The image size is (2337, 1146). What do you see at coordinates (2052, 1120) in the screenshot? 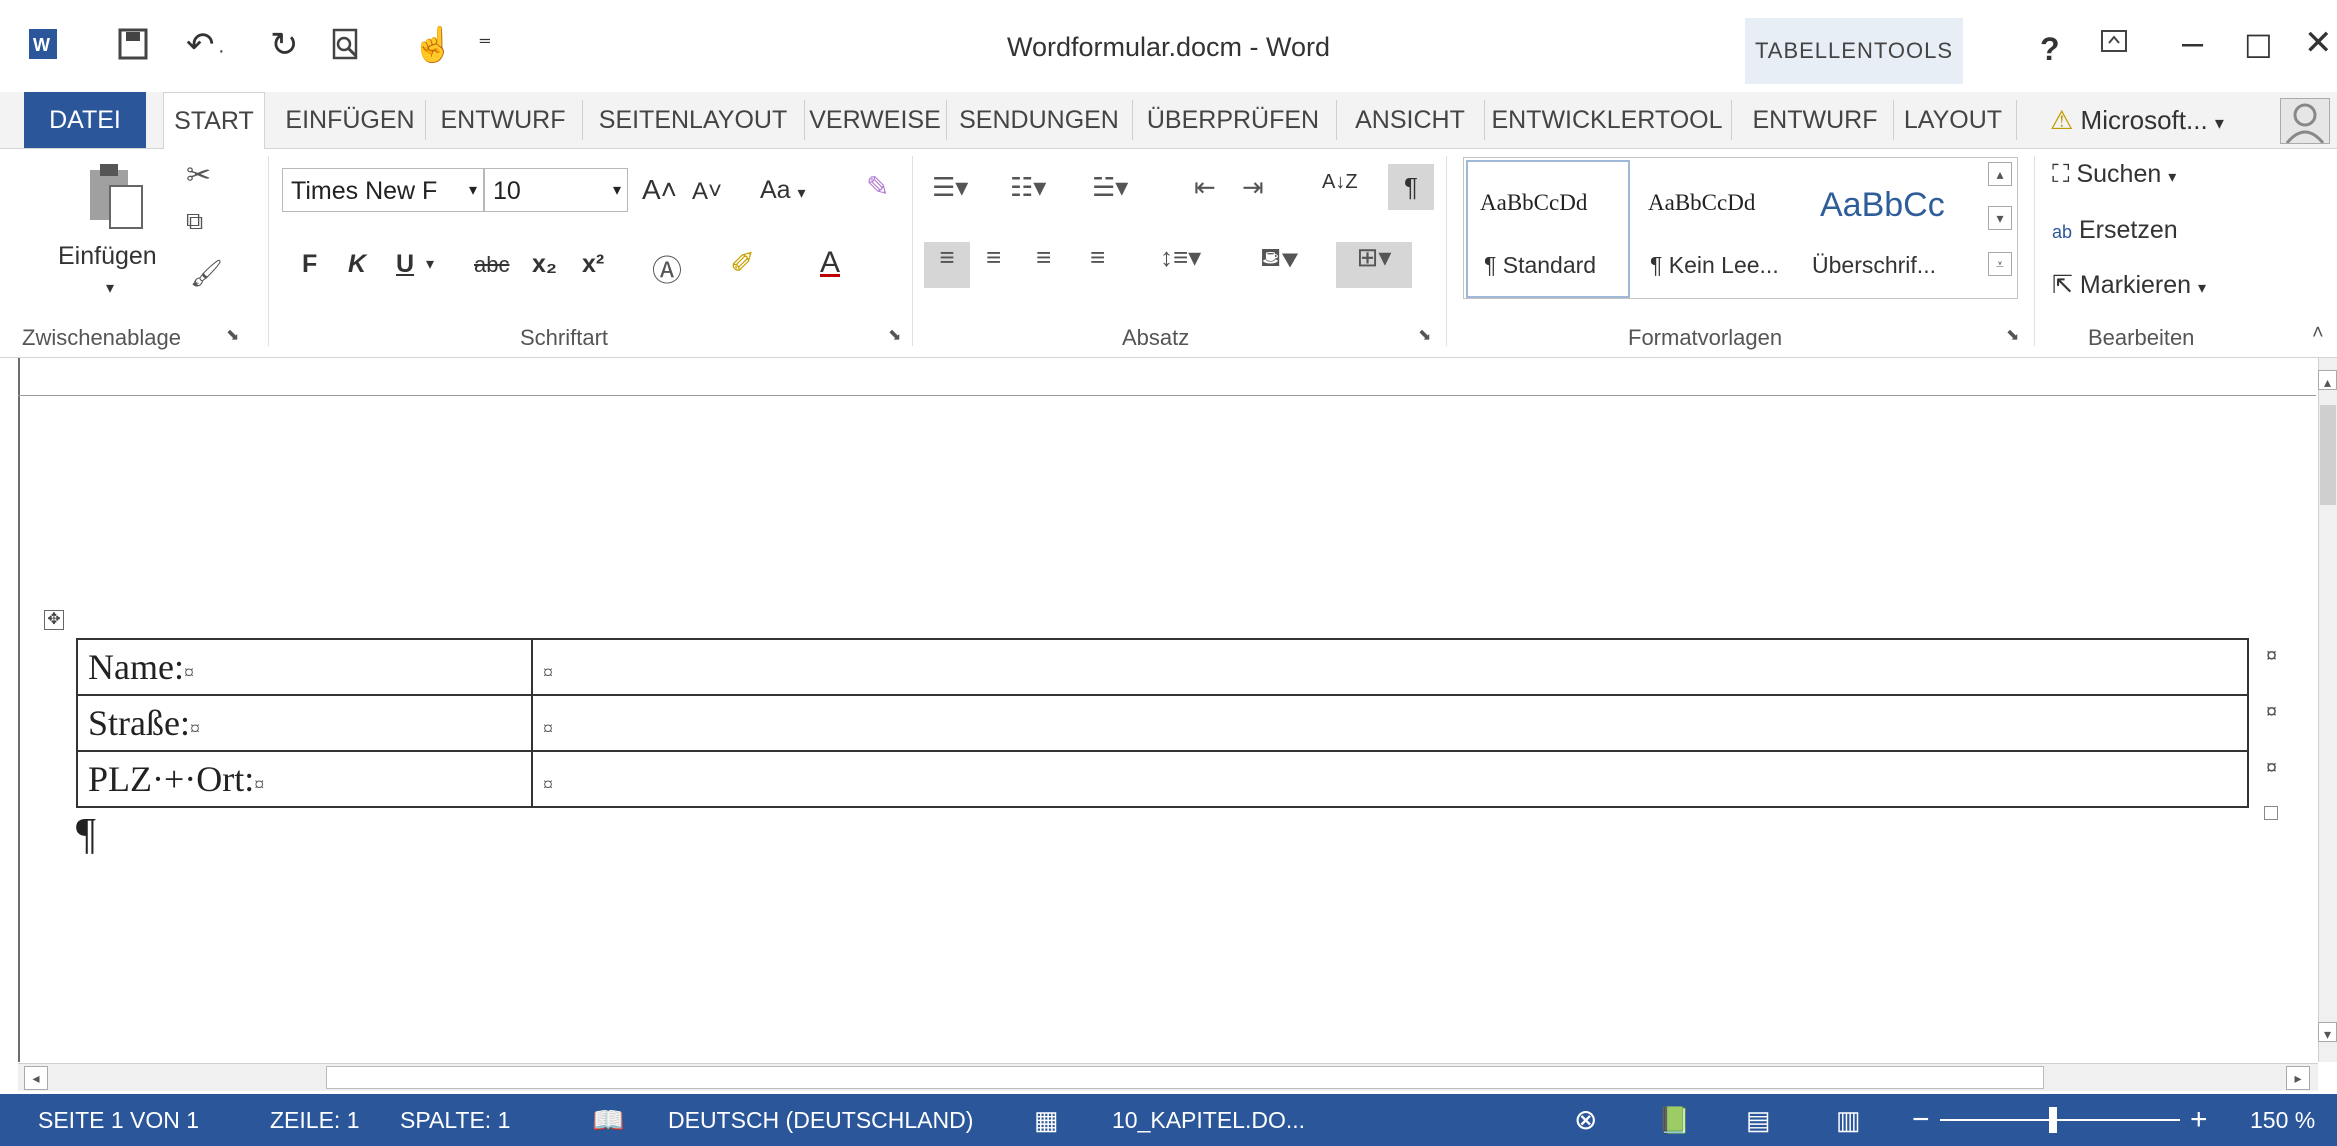
I see `zoom-slider-thumb` at bounding box center [2052, 1120].